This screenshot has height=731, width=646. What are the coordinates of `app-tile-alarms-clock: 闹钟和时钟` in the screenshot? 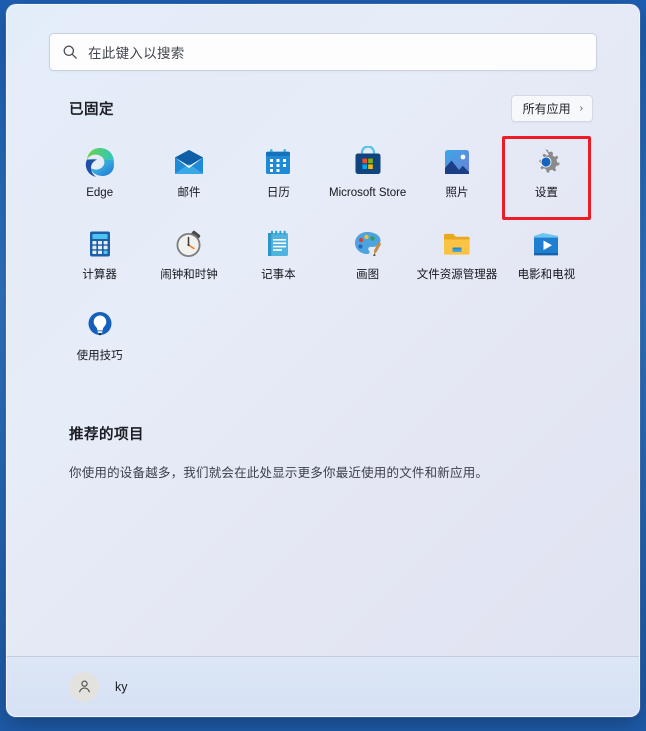 It's located at (188, 254).